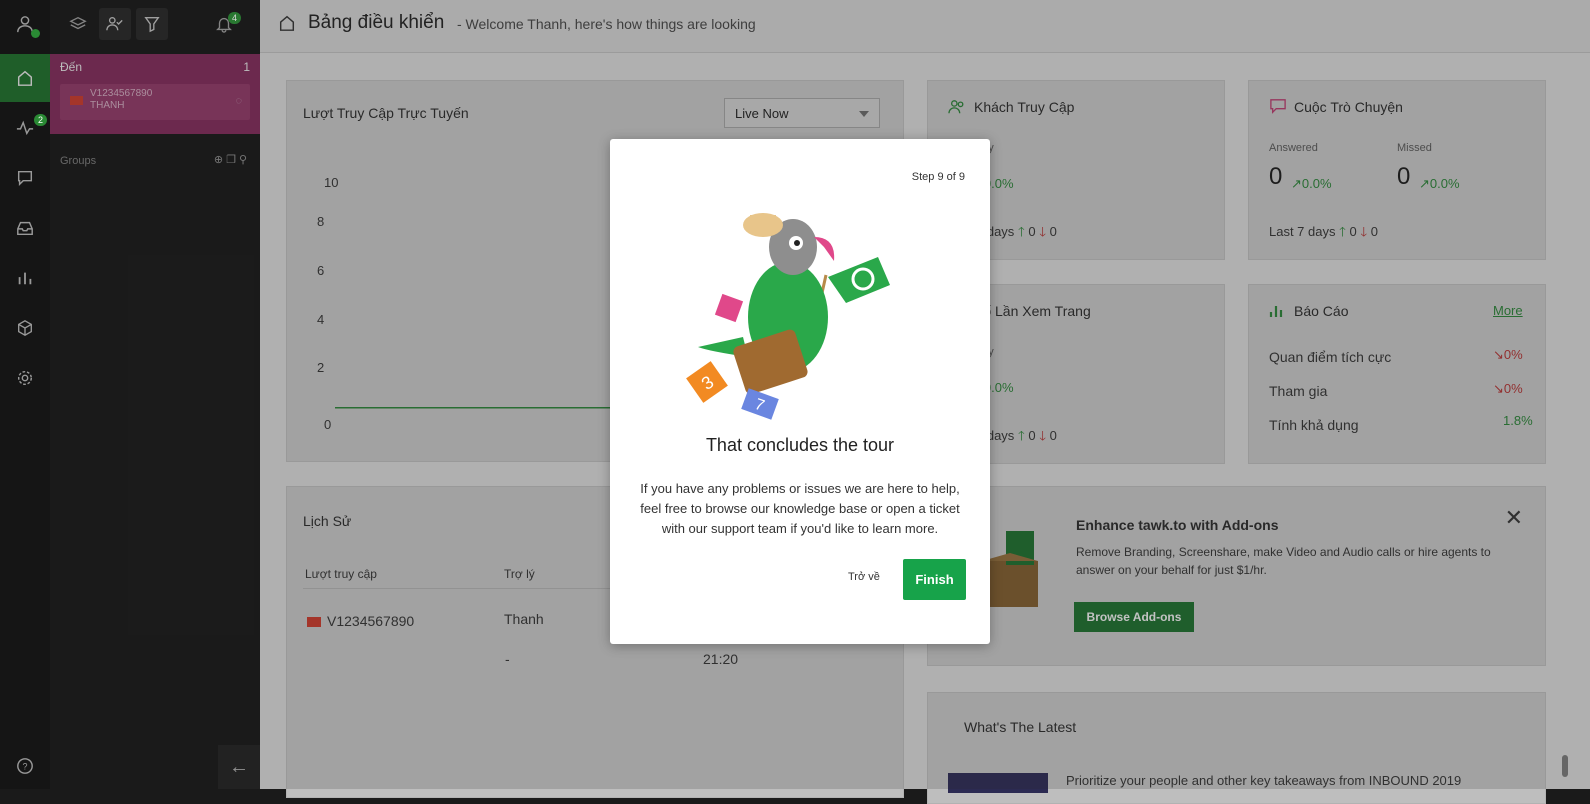 The image size is (1590, 804). Describe the element at coordinates (25, 328) in the screenshot. I see `addons-icon` at that location.